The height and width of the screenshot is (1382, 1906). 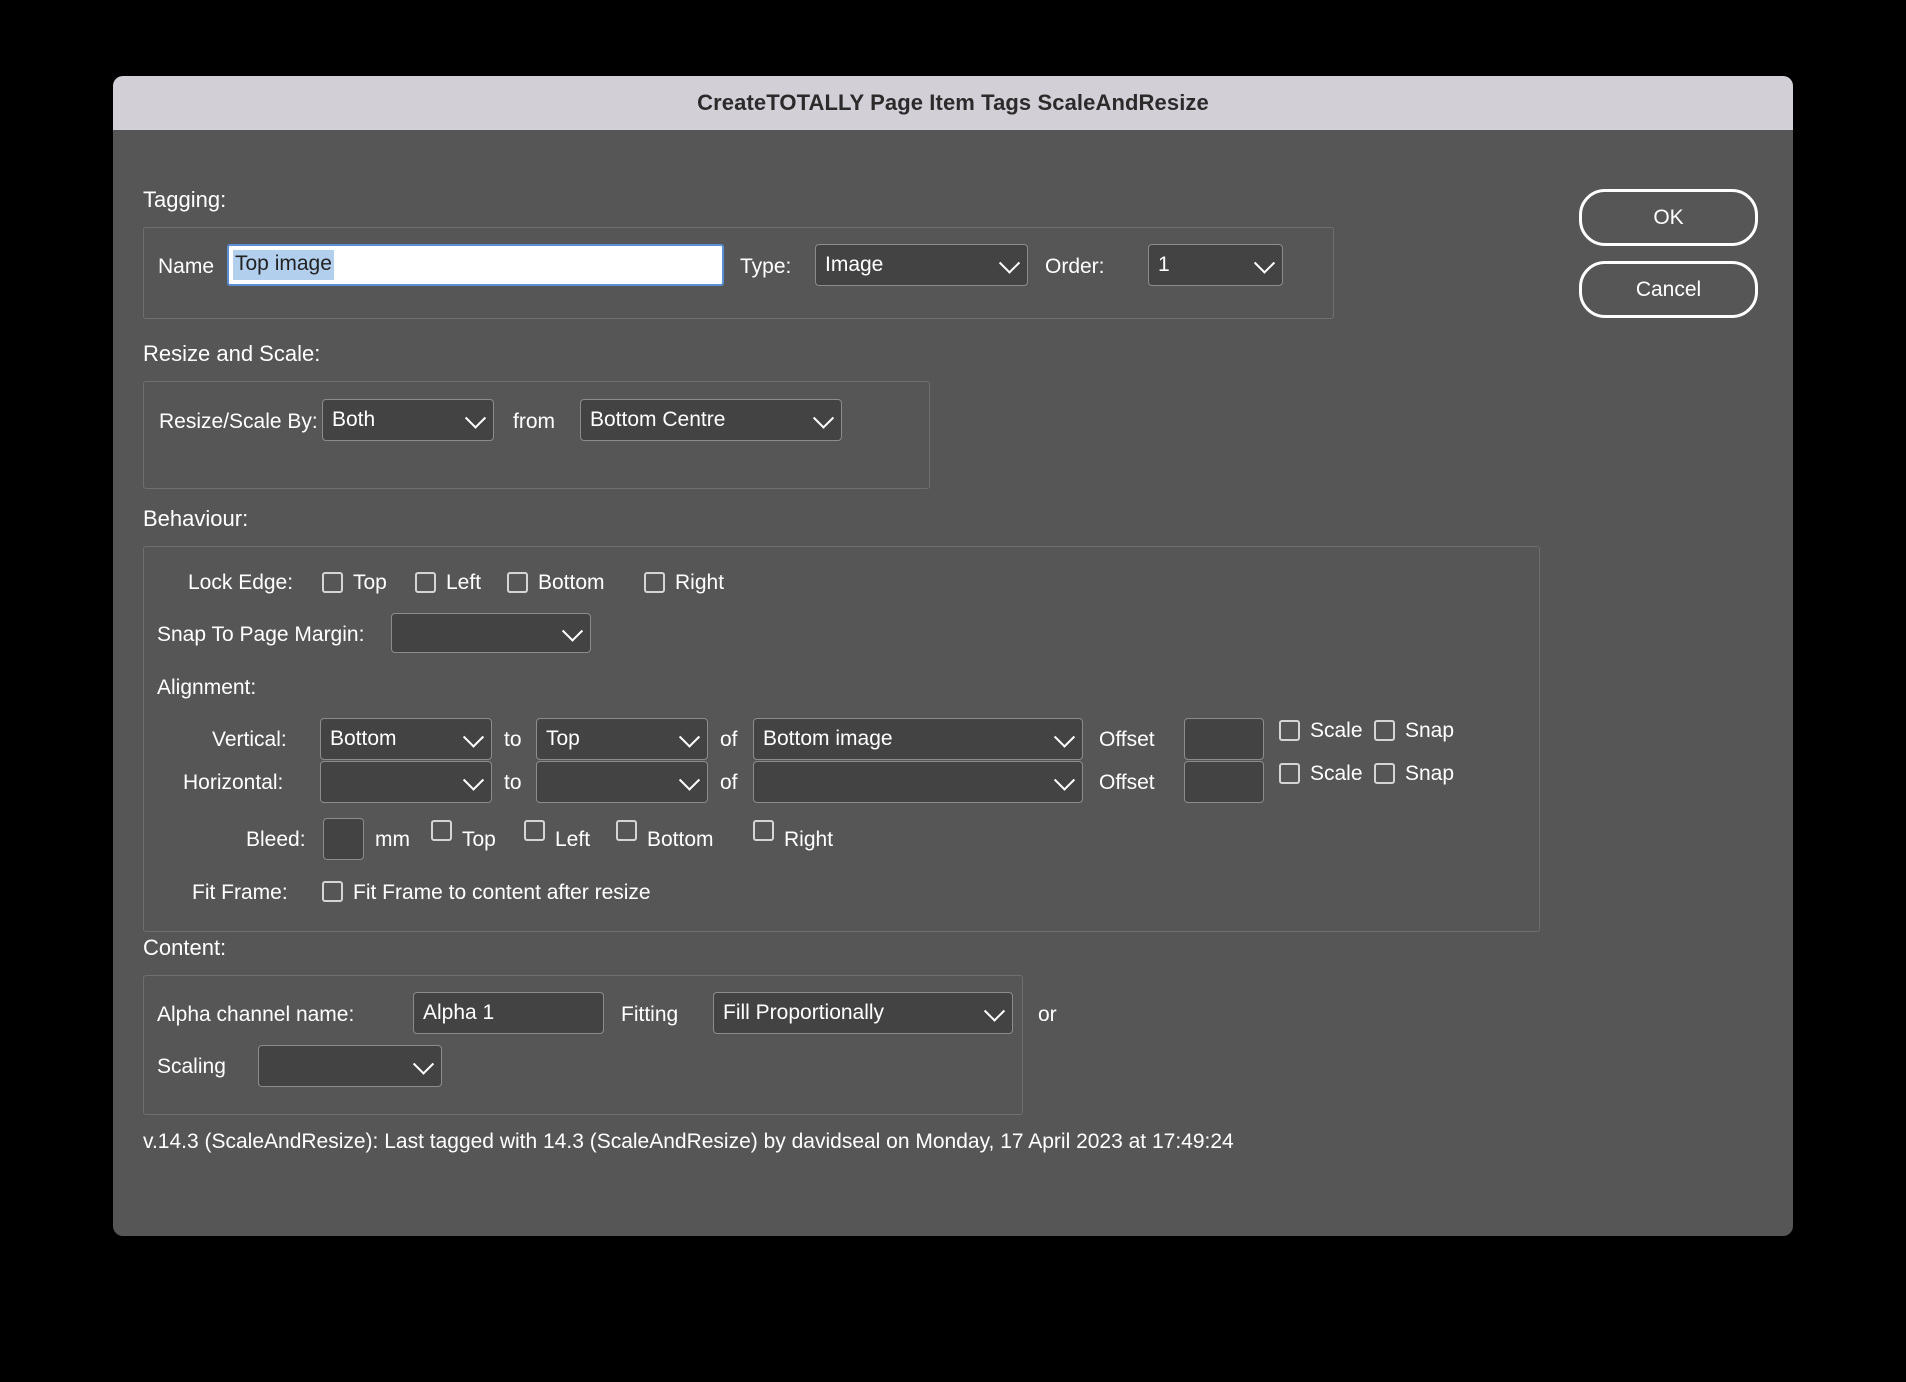 What do you see at coordinates (241, 582) in the screenshot?
I see `lock-edge-label: Lock Edge:` at bounding box center [241, 582].